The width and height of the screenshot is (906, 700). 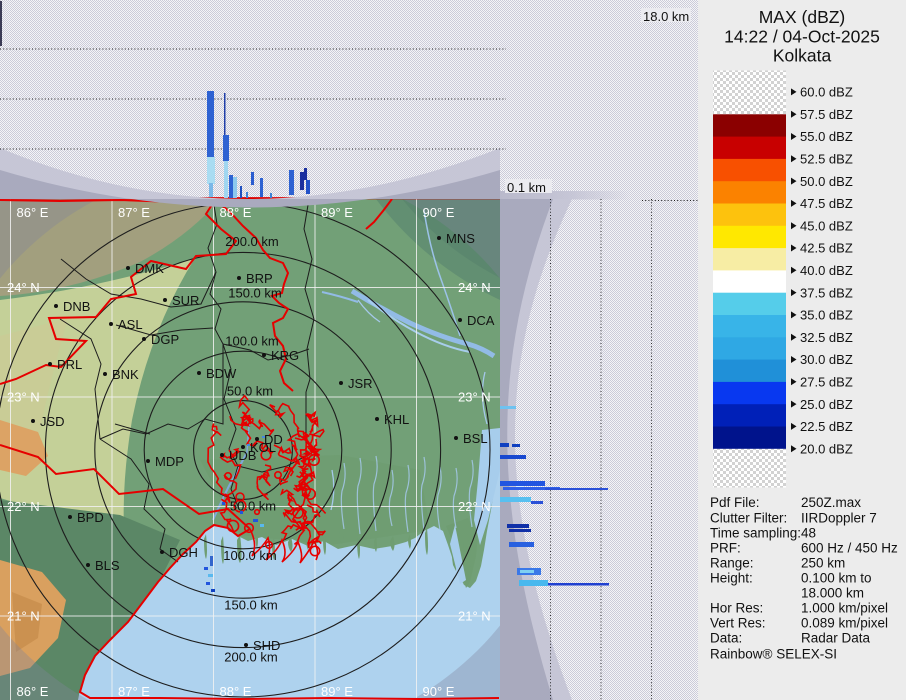 I want to click on svg-text: JSR, so click(x=360, y=383).